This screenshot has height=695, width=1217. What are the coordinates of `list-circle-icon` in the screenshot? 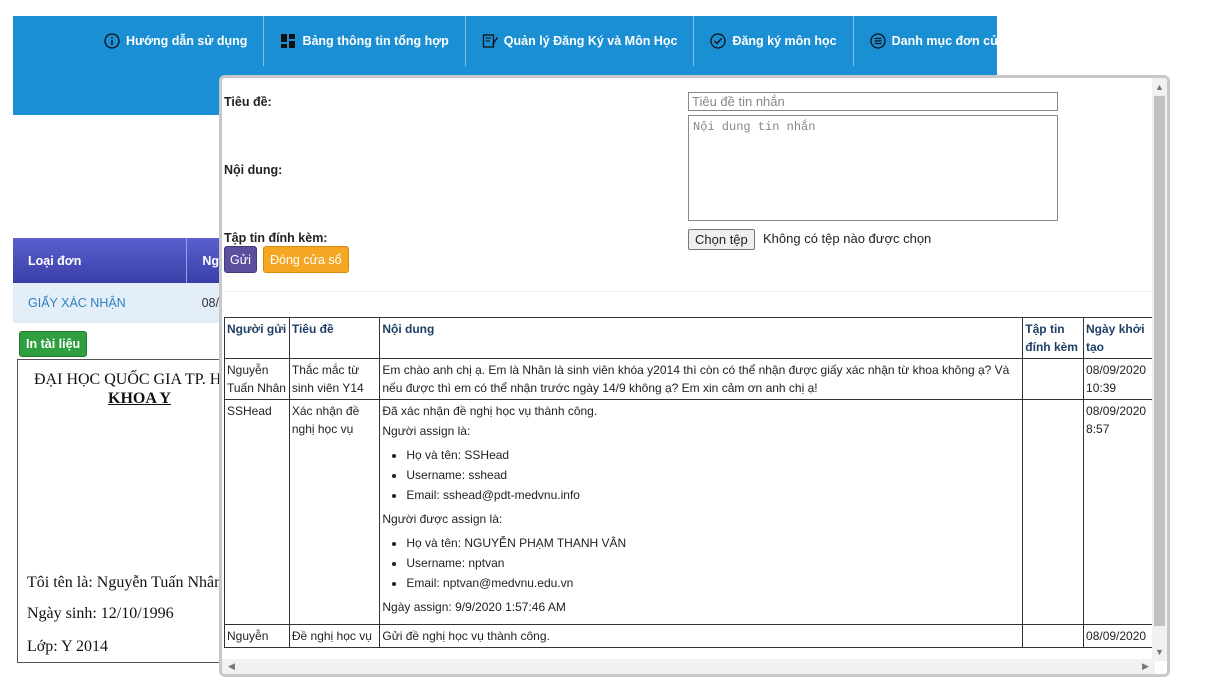 It's located at (877, 41).